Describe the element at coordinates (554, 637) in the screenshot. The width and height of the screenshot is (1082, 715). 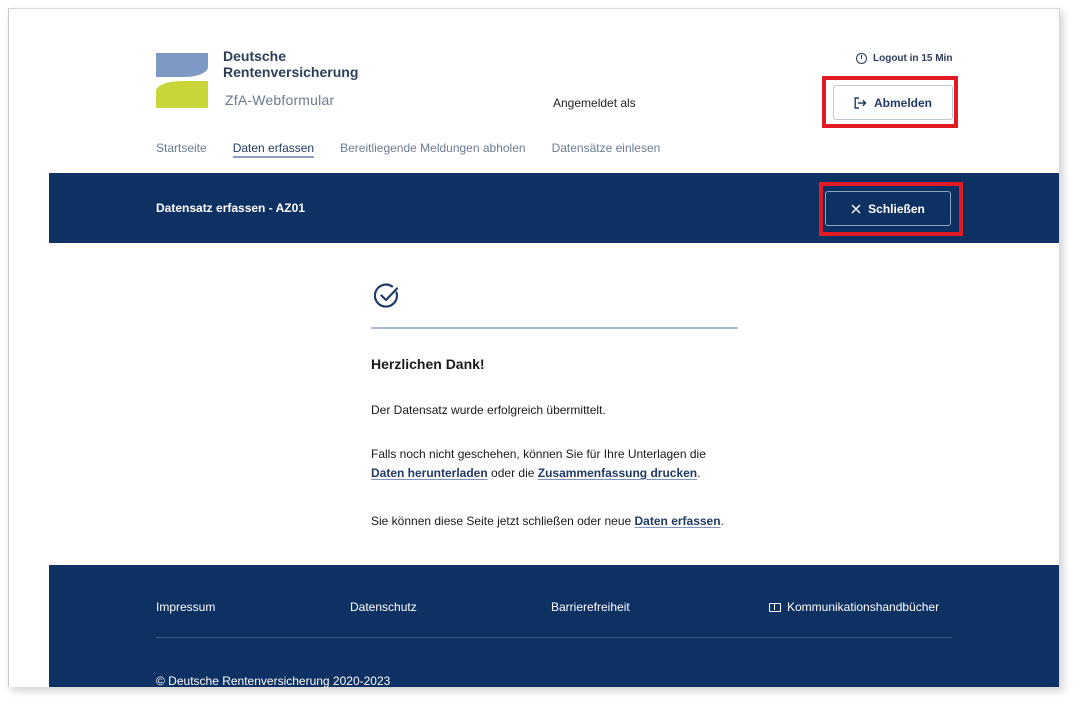
I see `footer-divider` at that location.